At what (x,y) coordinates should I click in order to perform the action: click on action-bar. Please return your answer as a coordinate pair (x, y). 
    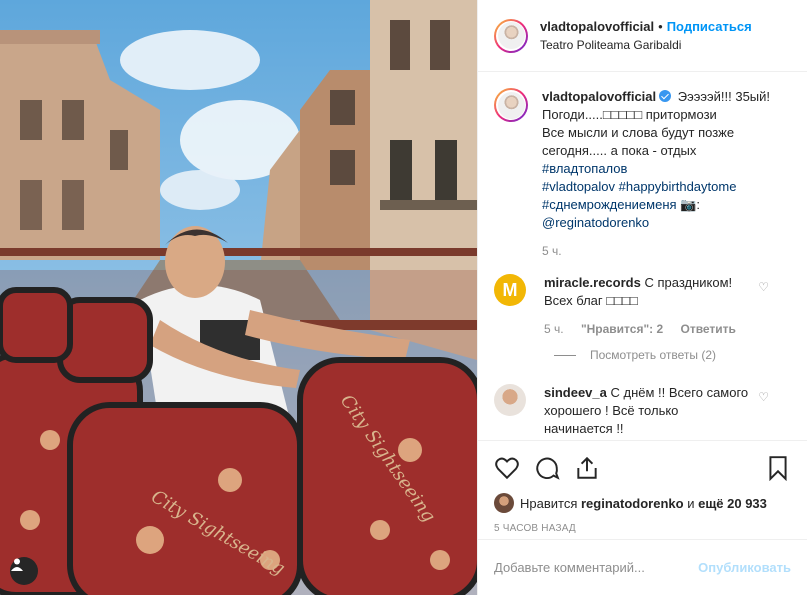
    Looking at the image, I should click on (642, 463).